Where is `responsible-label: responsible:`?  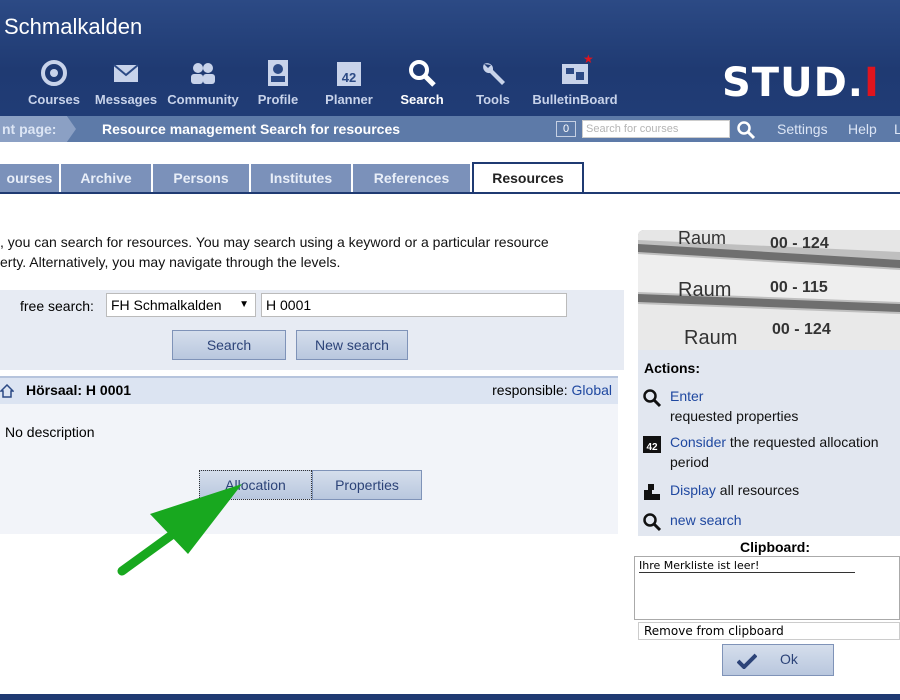 responsible-label: responsible: is located at coordinates (530, 390).